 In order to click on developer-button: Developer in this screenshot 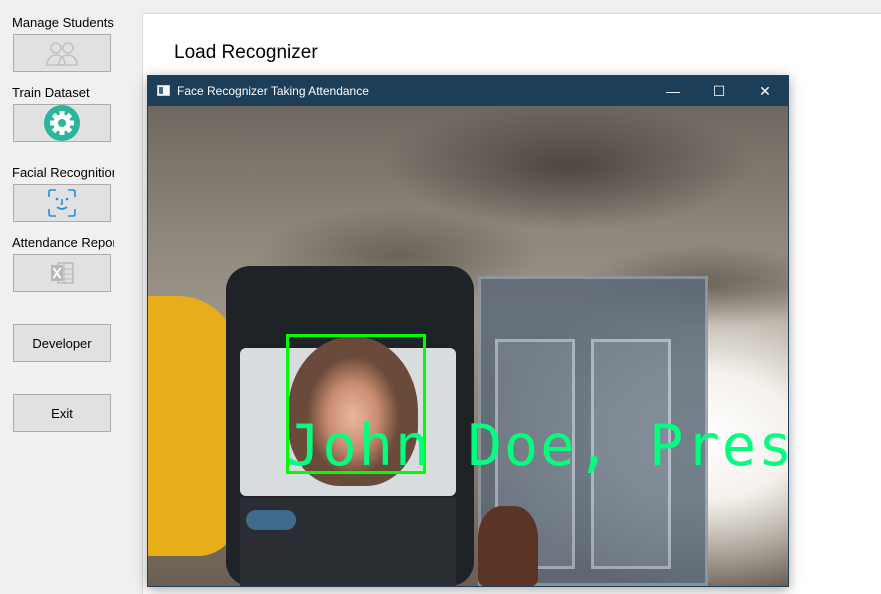, I will do `click(62, 343)`.